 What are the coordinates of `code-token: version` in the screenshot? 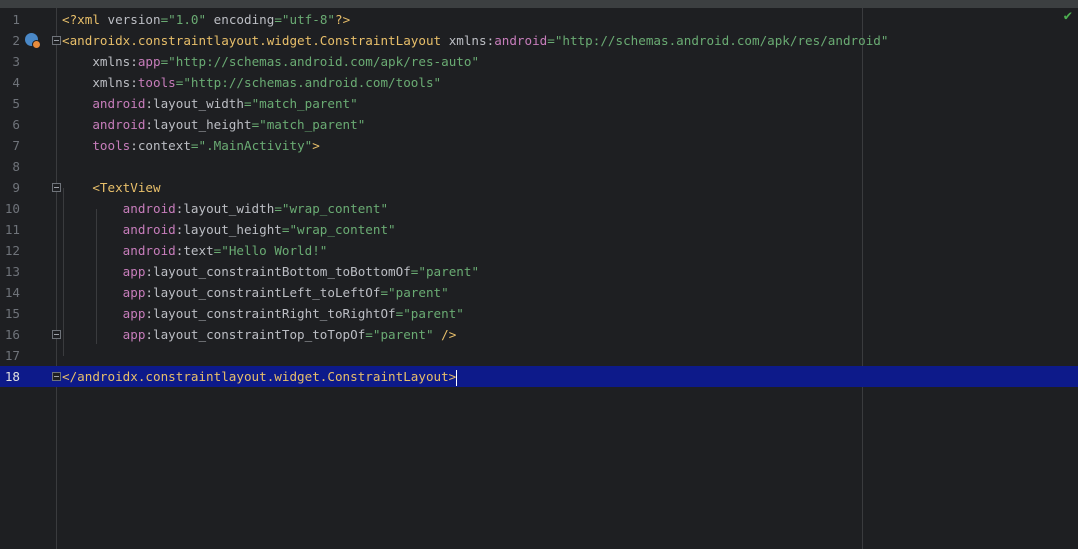 It's located at (134, 19).